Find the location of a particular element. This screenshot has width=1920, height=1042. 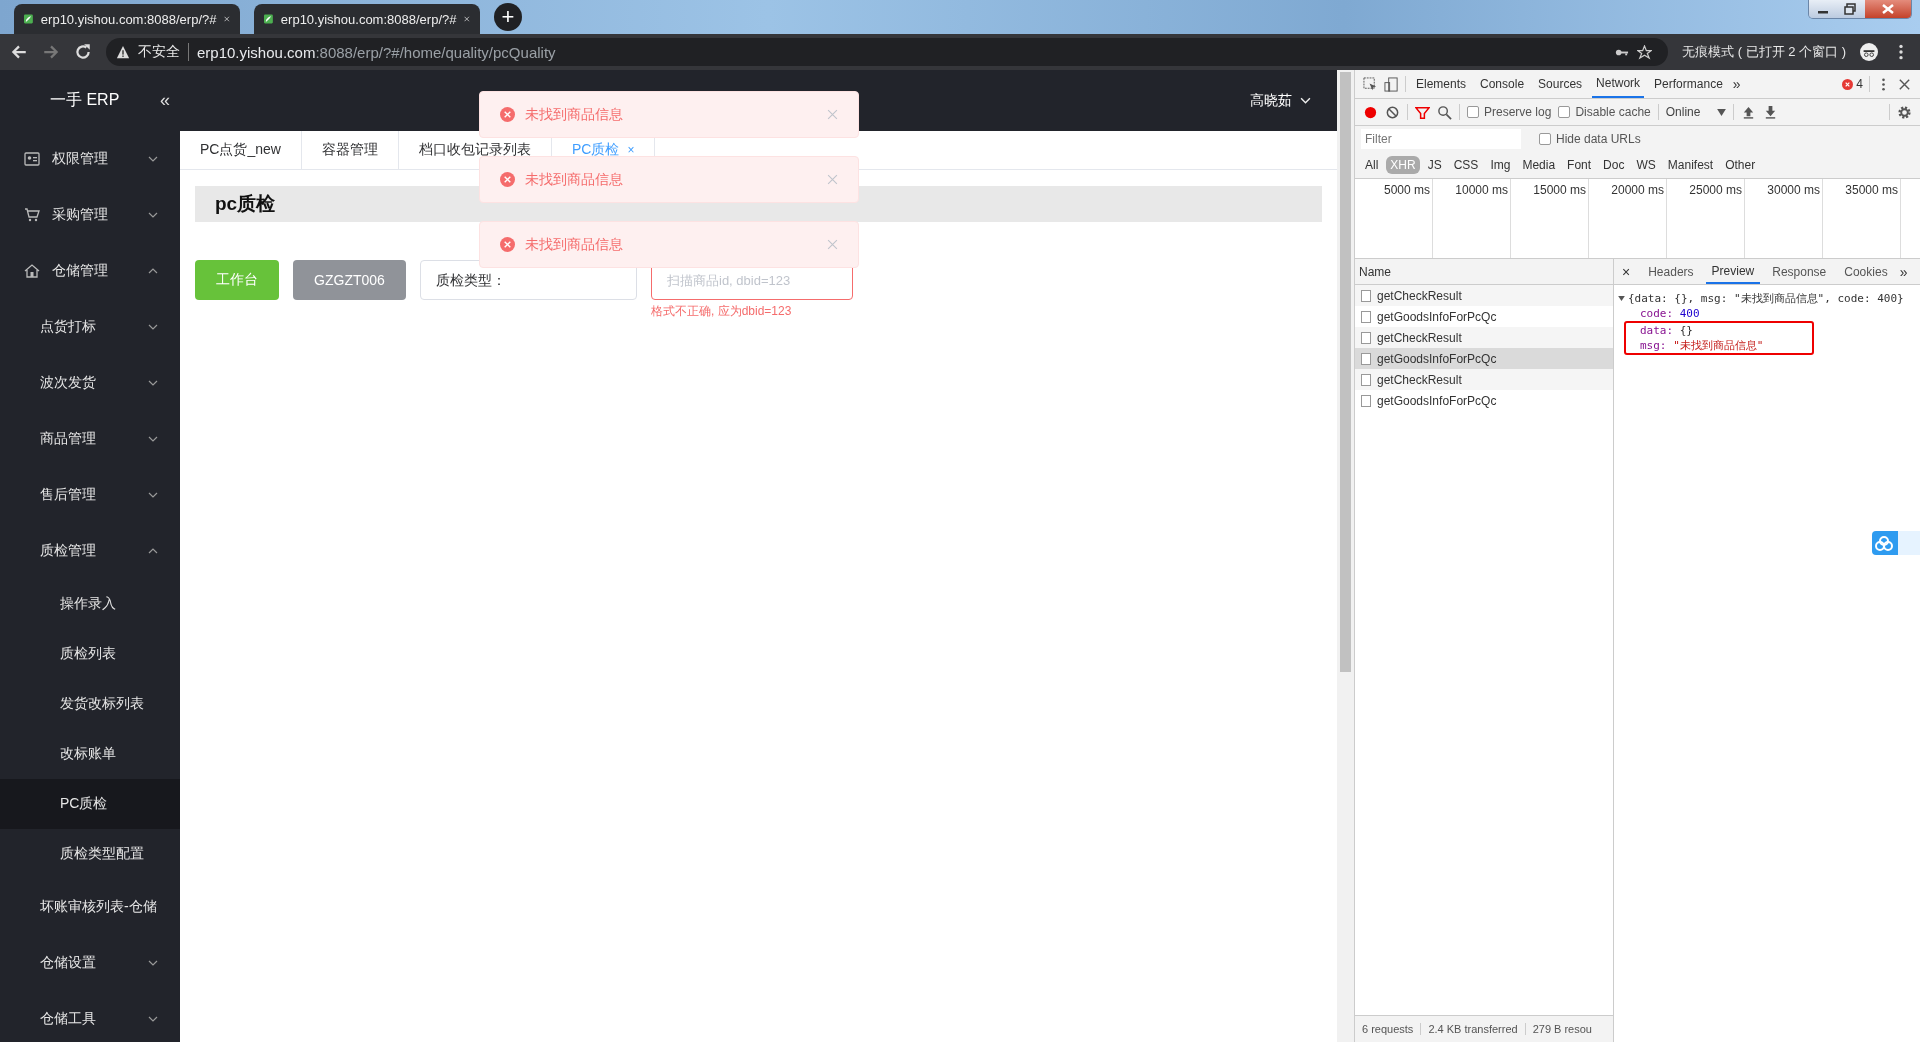

time-label: 10000 ms is located at coordinates (1481, 190).